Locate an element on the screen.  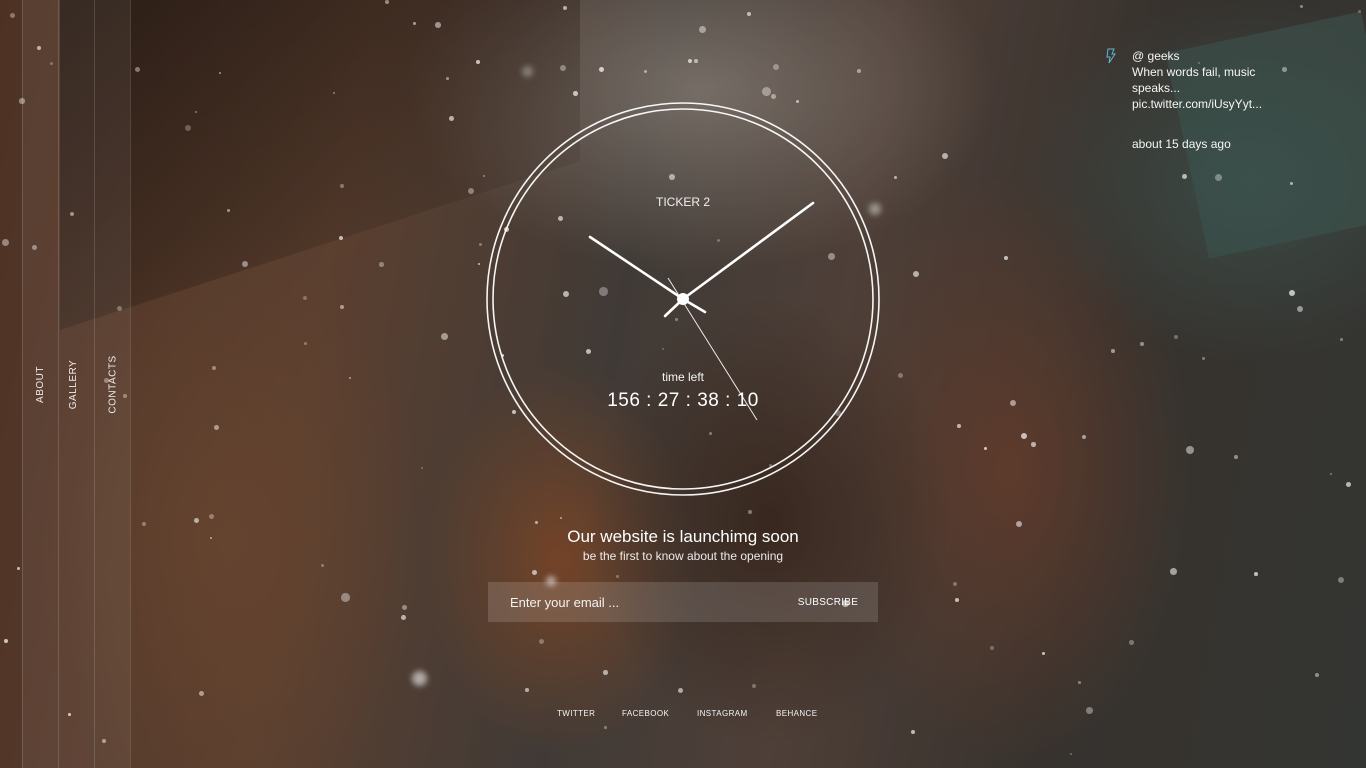
clock-face is located at coordinates (683, 299).